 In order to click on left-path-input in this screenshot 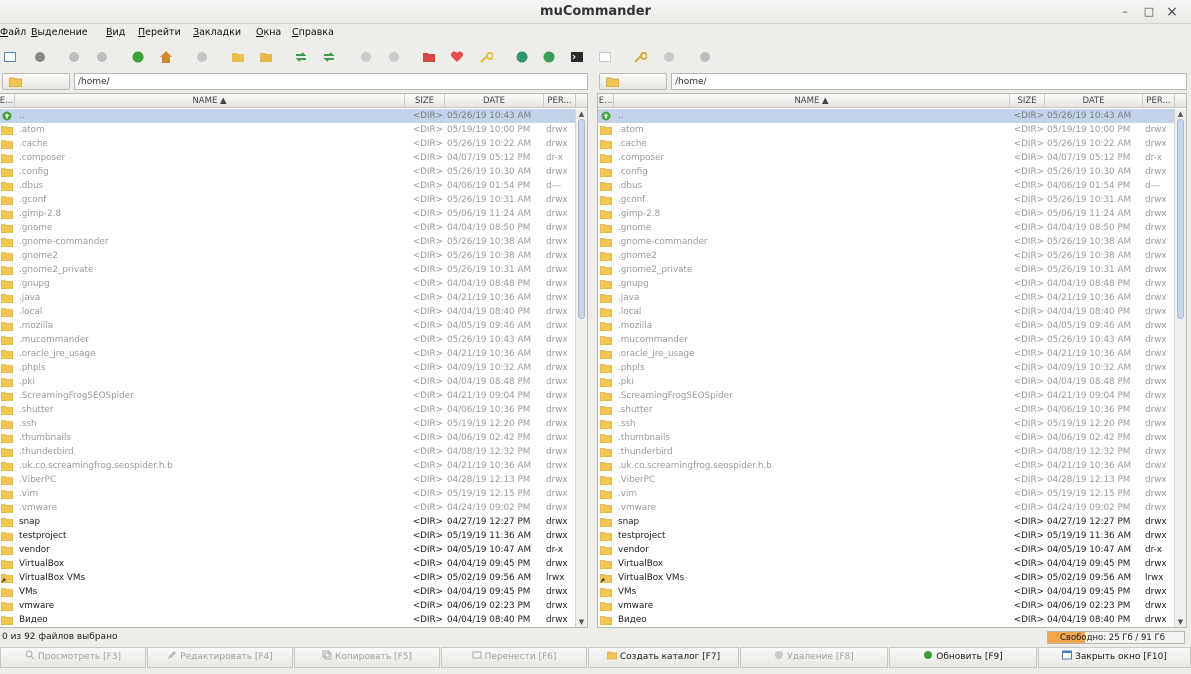, I will do `click(331, 81)`.